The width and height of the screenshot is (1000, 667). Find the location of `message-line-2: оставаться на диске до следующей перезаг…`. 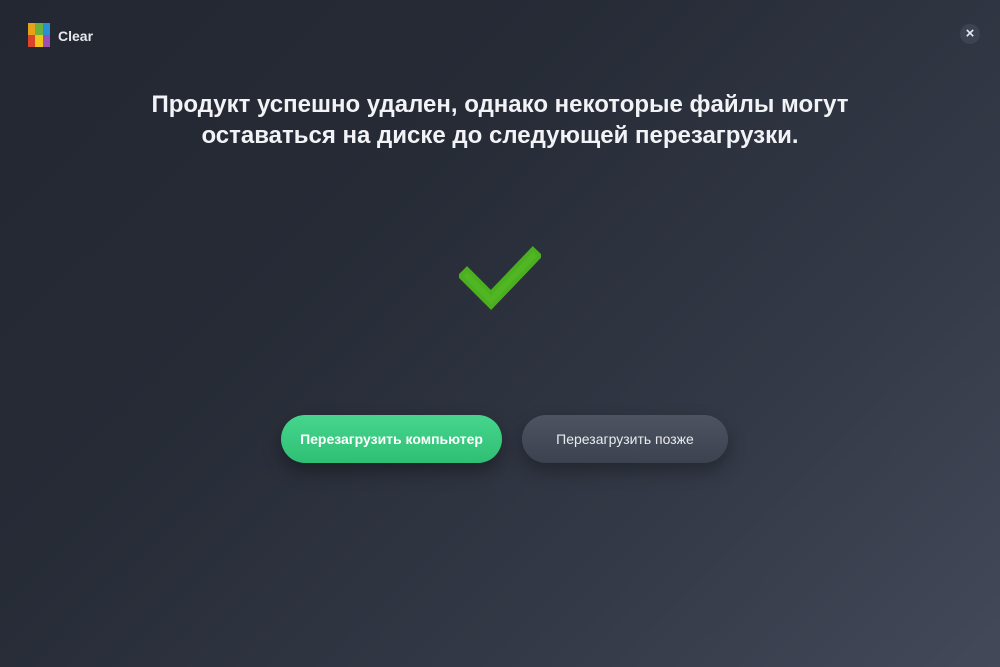

message-line-2: оставаться на диске до следующей перезаг… is located at coordinates (500, 135).